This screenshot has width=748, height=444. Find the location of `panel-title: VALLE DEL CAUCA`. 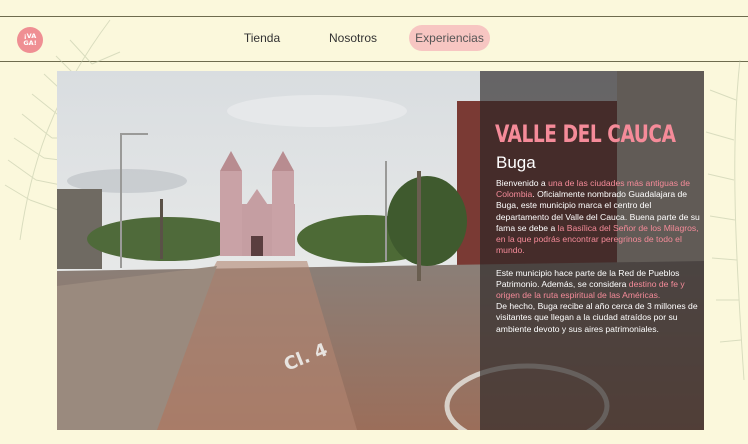

panel-title: VALLE DEL CAUCA is located at coordinates (585, 134).